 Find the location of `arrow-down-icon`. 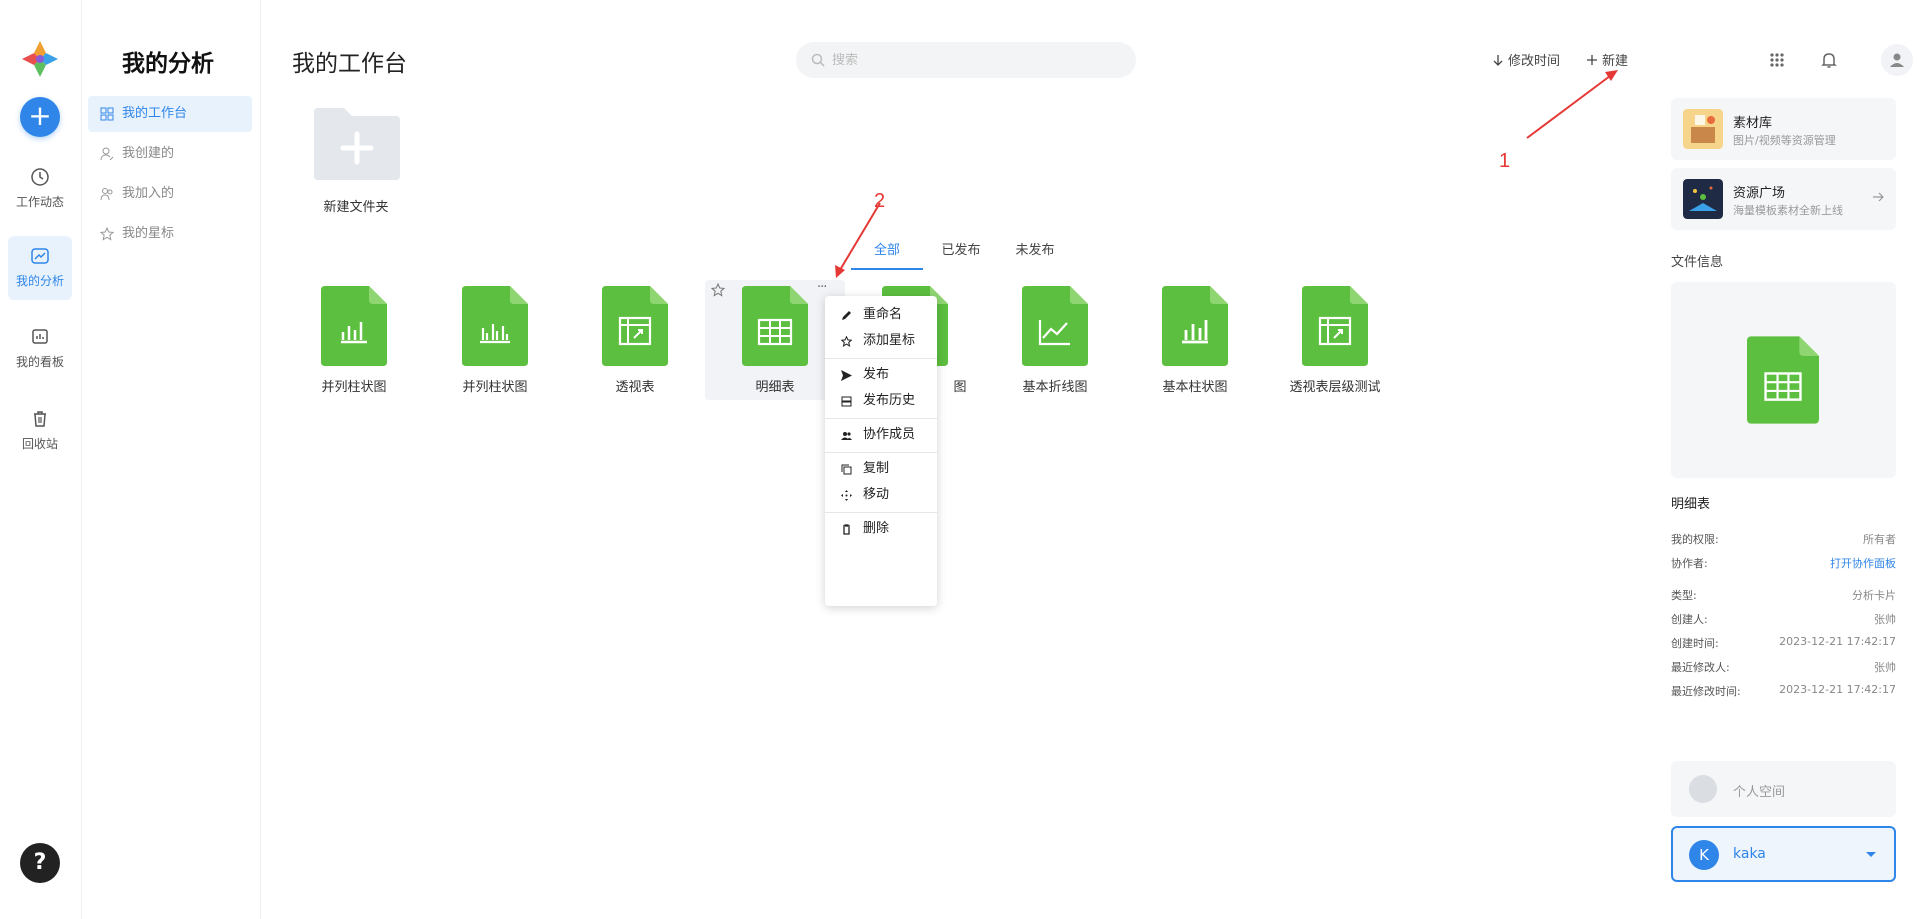

arrow-down-icon is located at coordinates (1498, 60).